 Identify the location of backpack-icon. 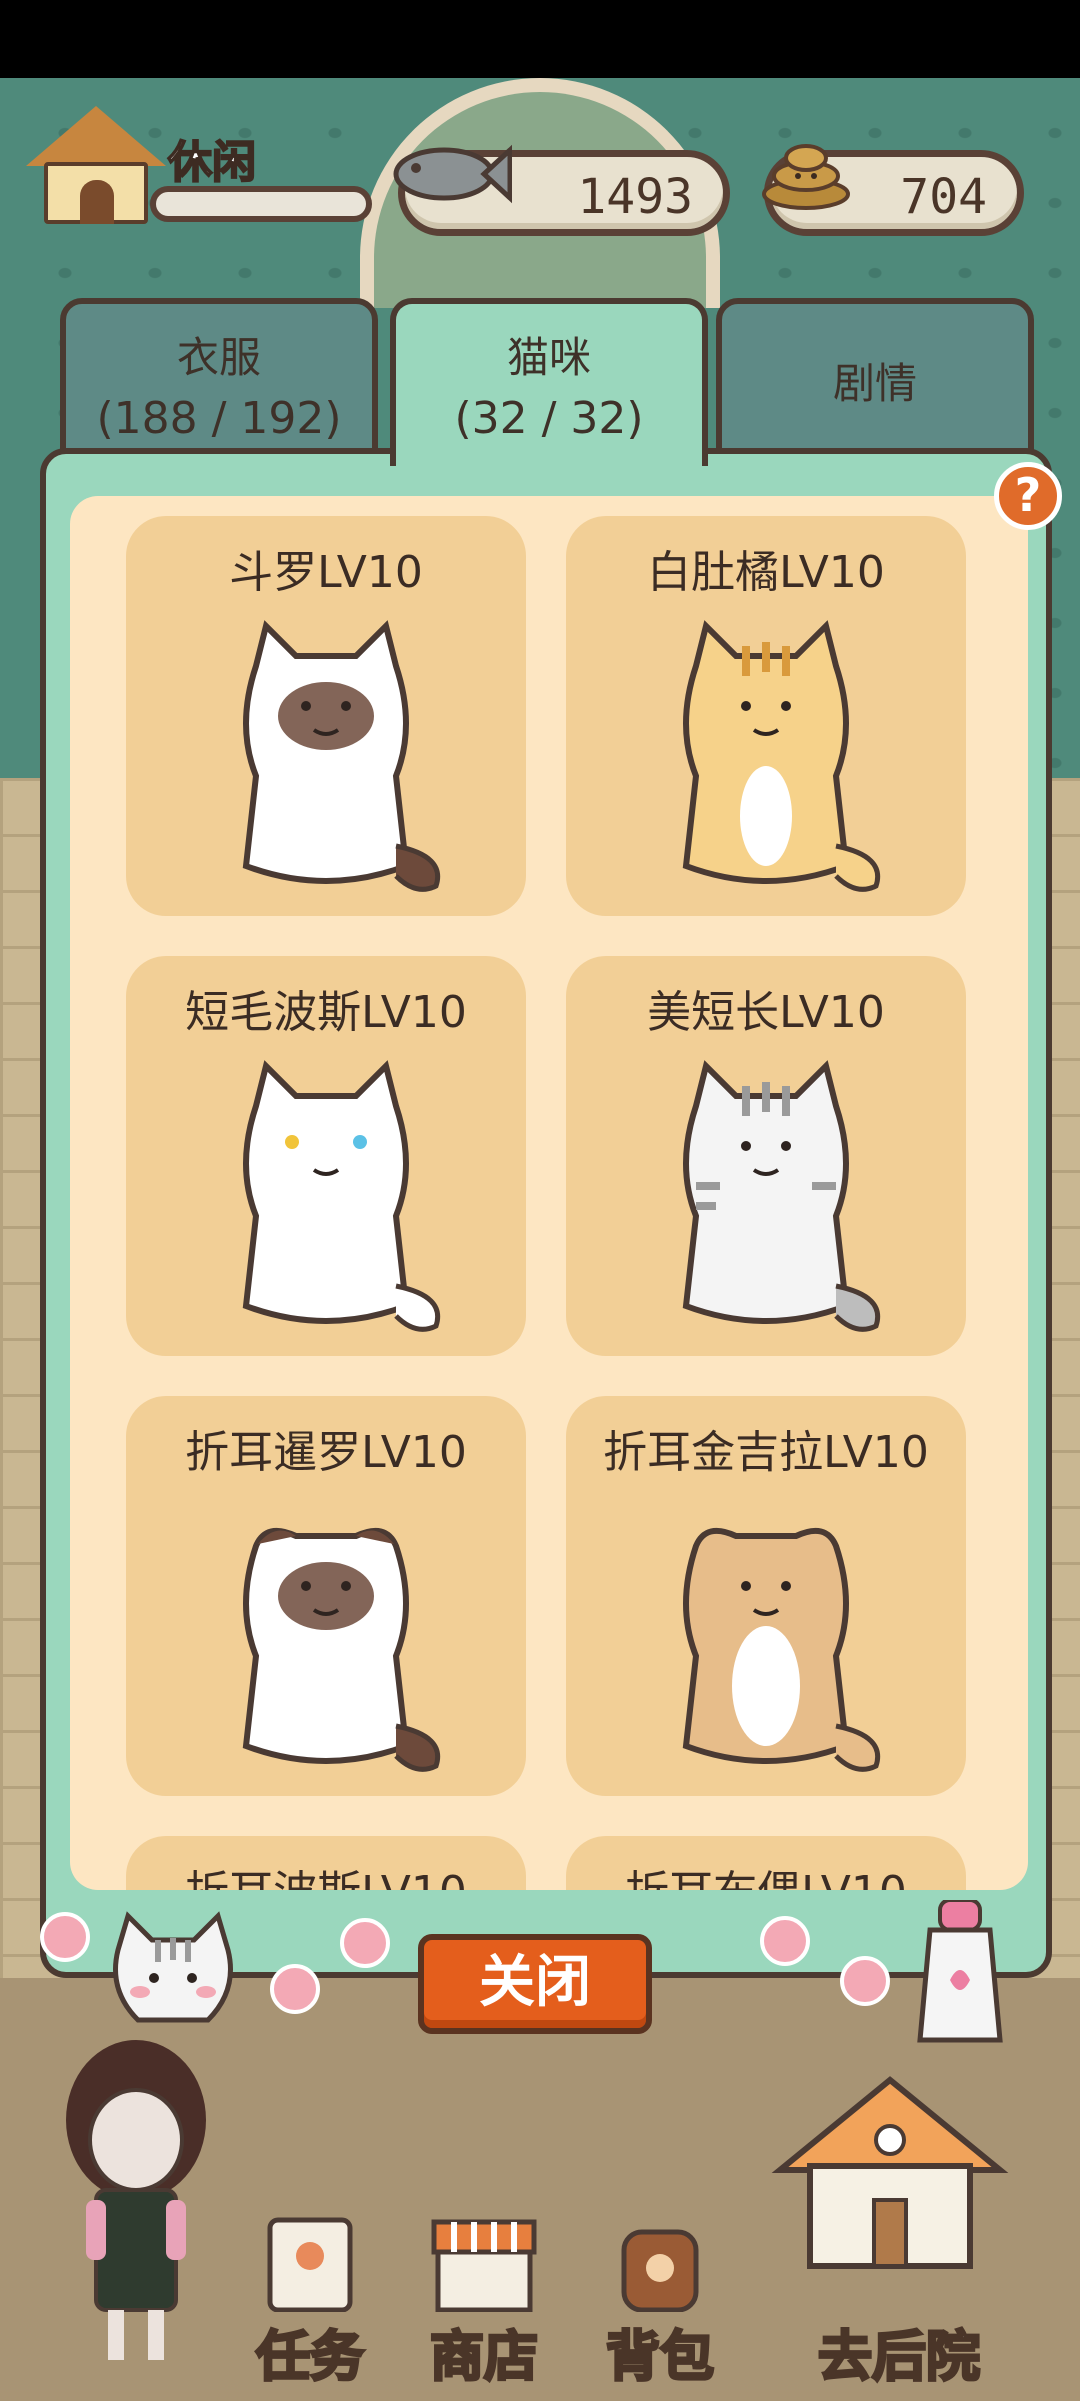
(660, 2270).